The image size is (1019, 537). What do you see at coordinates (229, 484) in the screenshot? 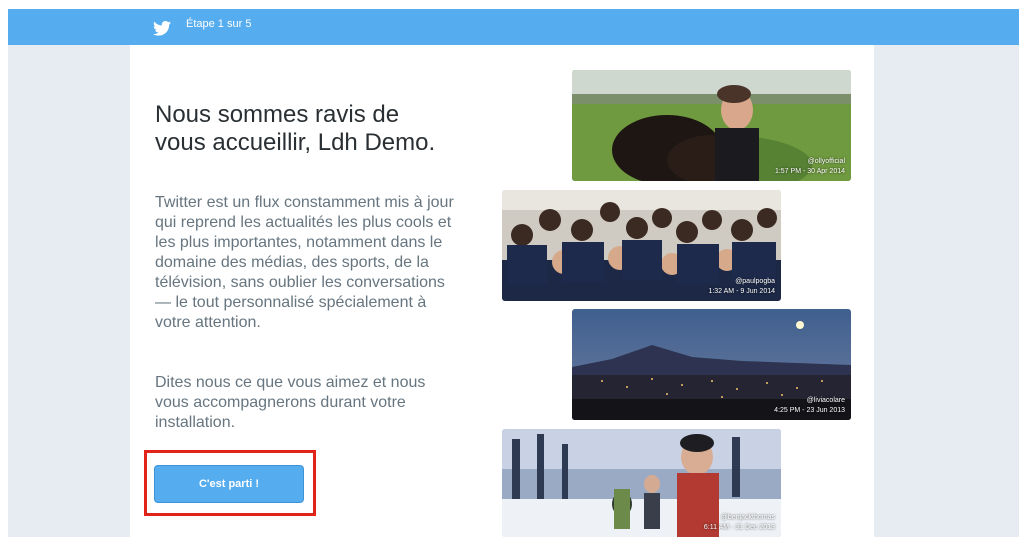
I see `start-button: C'est parti !` at bounding box center [229, 484].